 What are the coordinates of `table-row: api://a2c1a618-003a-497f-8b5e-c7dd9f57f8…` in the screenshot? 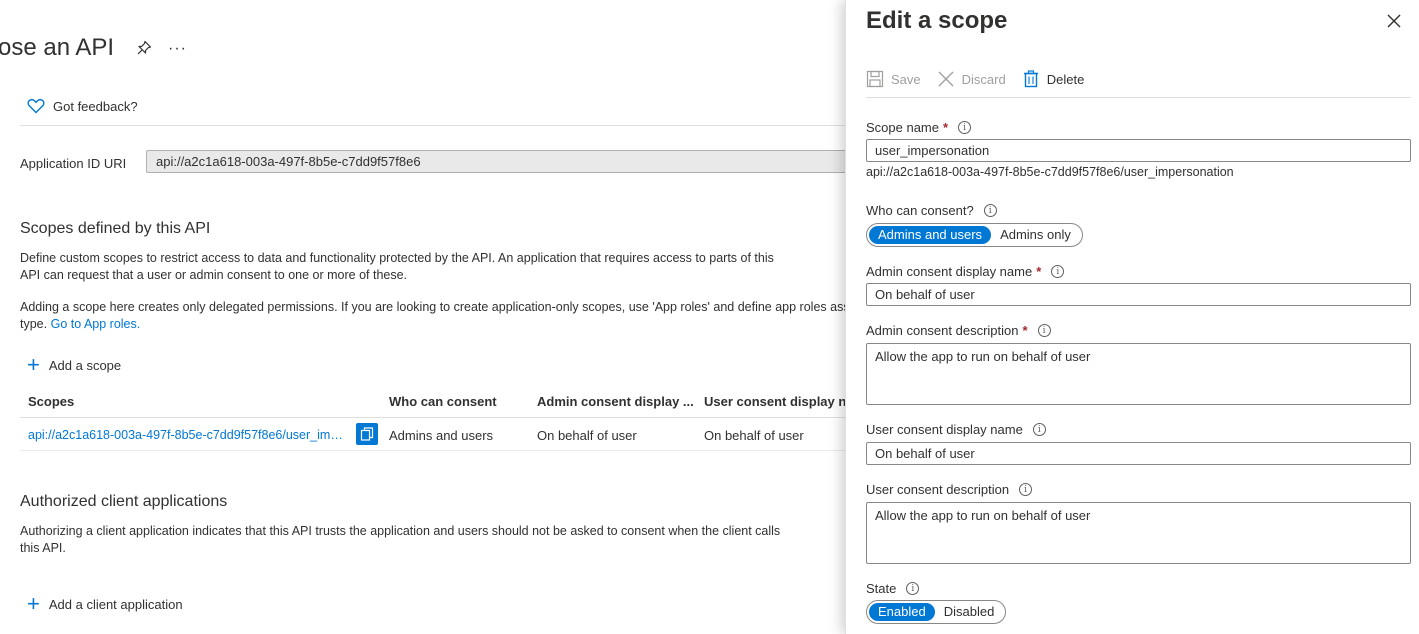 It's located at (434, 434).